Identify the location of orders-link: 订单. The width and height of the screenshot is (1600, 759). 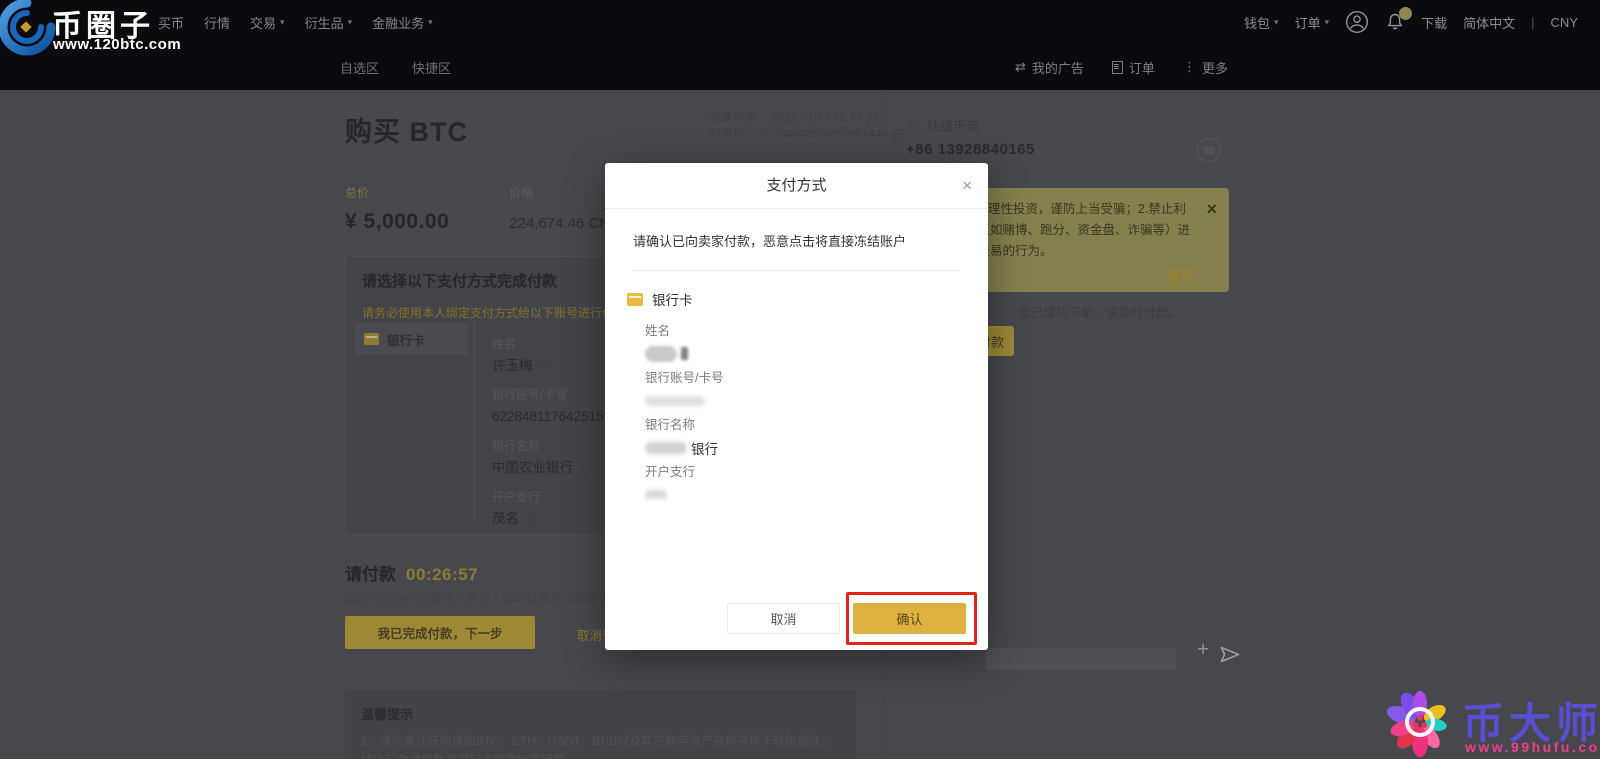
(1133, 67).